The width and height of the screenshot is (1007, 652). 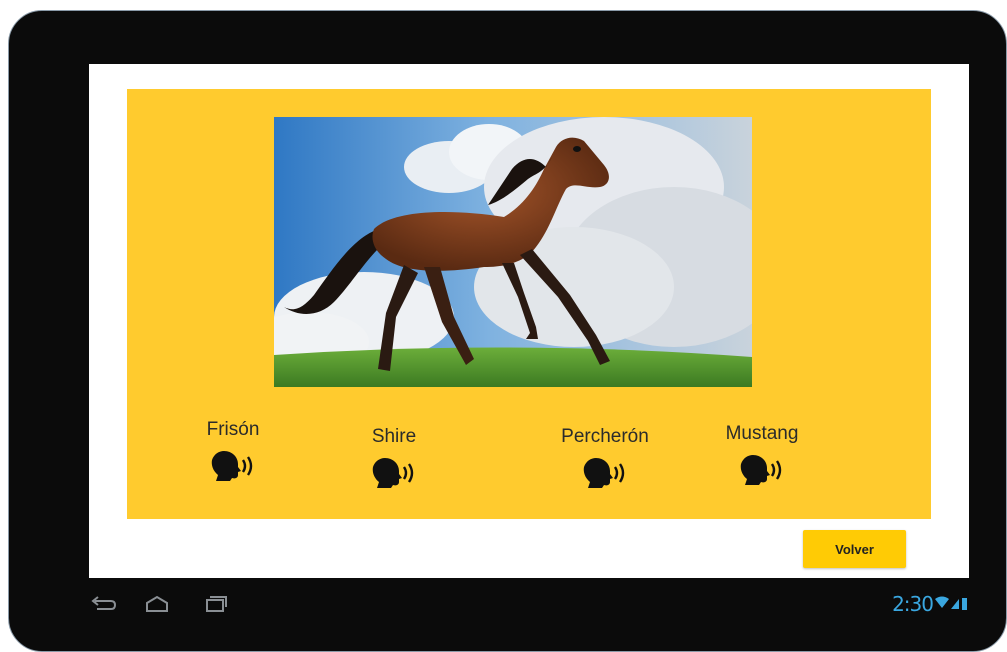 I want to click on recent-apps-icon, so click(x=215, y=604).